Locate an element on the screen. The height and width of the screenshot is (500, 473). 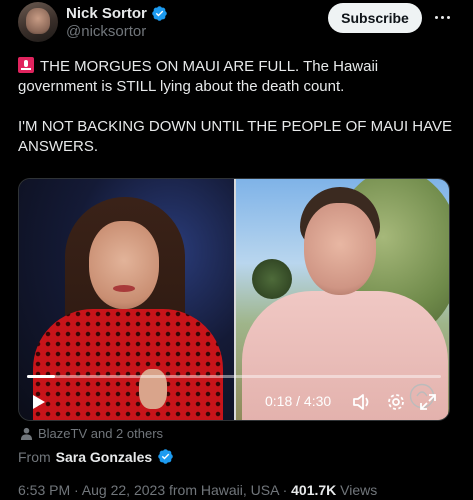
liked-by-row: BlazeTV and 2 others is located at coordinates (91, 433).